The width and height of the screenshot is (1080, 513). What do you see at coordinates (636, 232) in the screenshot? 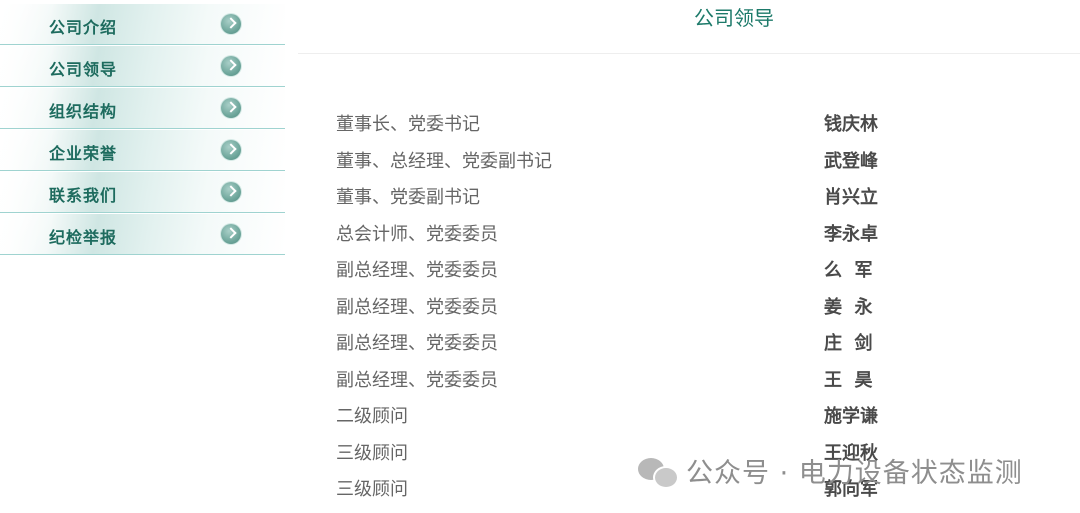
I see `leader-row: 总会计师、党委委员 李永卓` at bounding box center [636, 232].